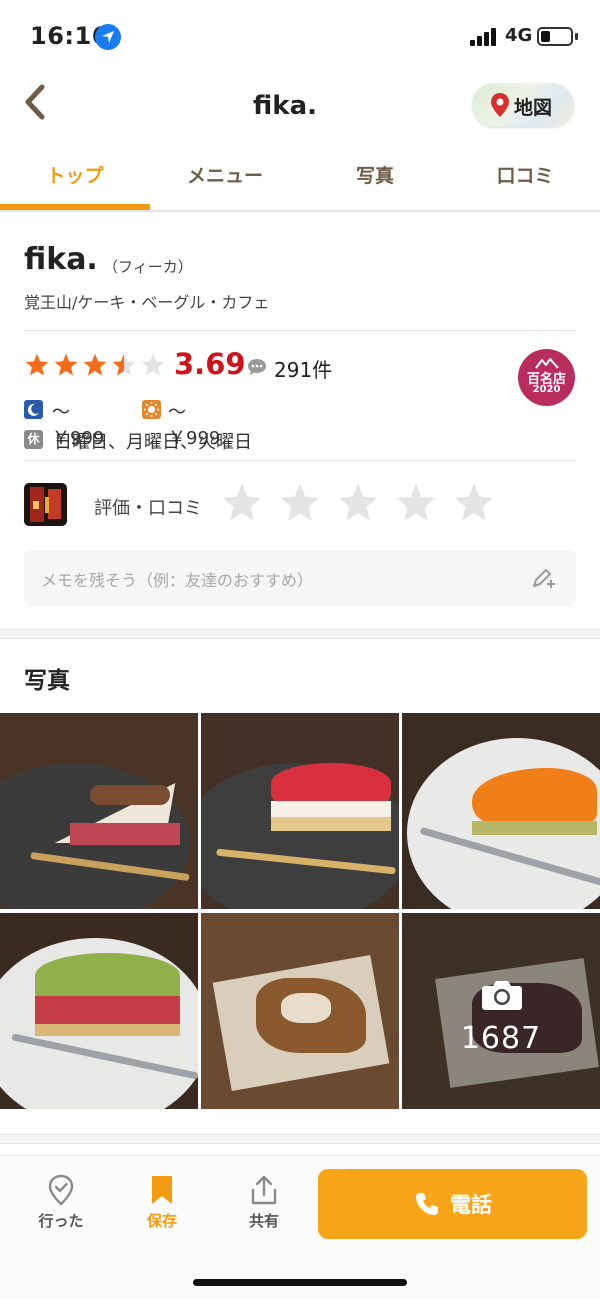  I want to click on map-pin-icon, so click(500, 107).